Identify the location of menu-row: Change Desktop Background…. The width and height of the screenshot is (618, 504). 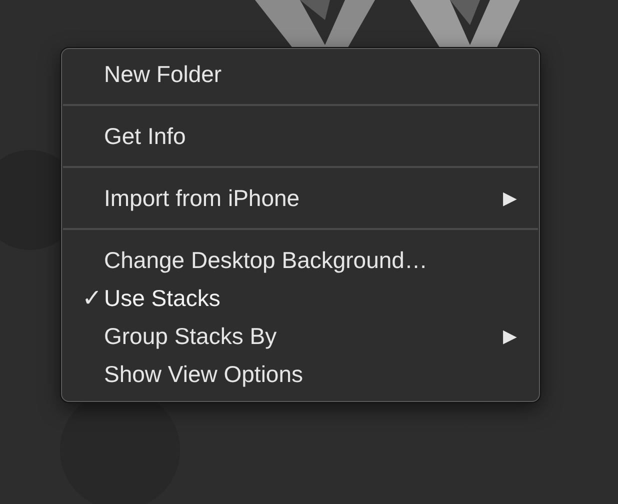
(300, 260).